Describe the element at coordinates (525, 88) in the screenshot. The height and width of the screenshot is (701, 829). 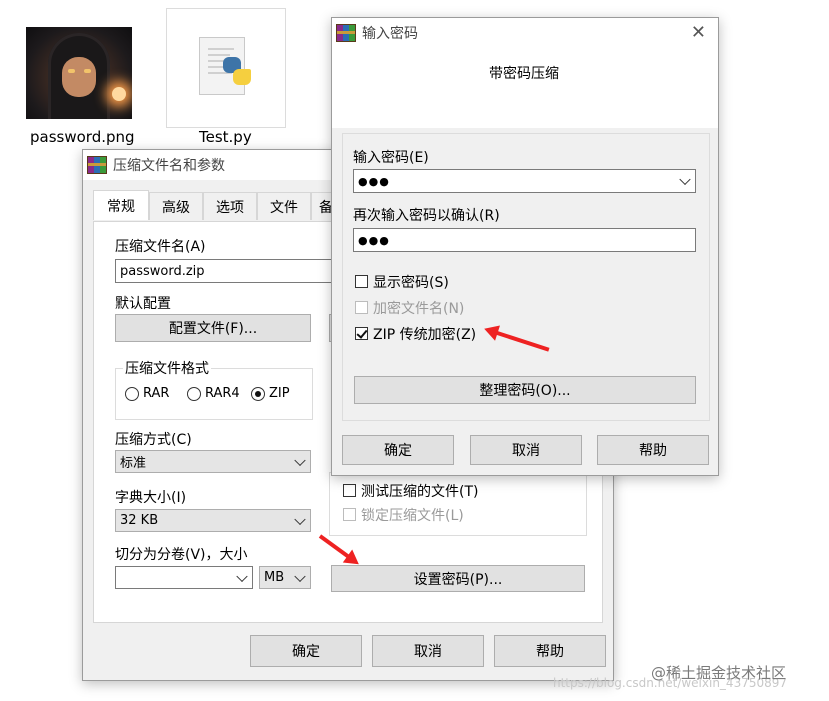
I see `pwd-header-area` at that location.